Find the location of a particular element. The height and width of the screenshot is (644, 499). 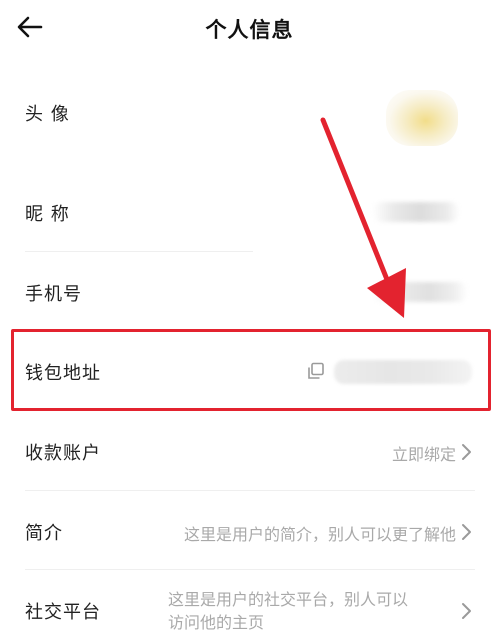

social-platform-row: 社交平台 这里是用户的社交平台，别人可以 访问他的主页 is located at coordinates (249, 607).